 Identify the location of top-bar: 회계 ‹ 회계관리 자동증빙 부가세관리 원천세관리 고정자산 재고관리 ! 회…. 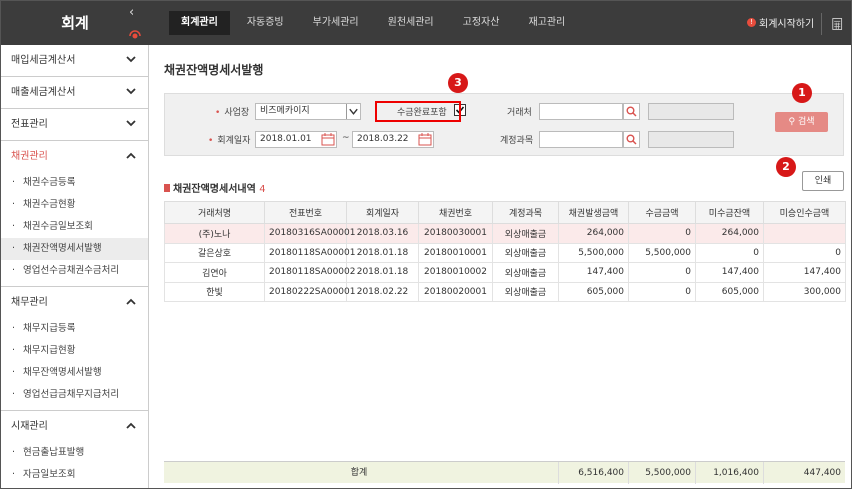
(426, 23).